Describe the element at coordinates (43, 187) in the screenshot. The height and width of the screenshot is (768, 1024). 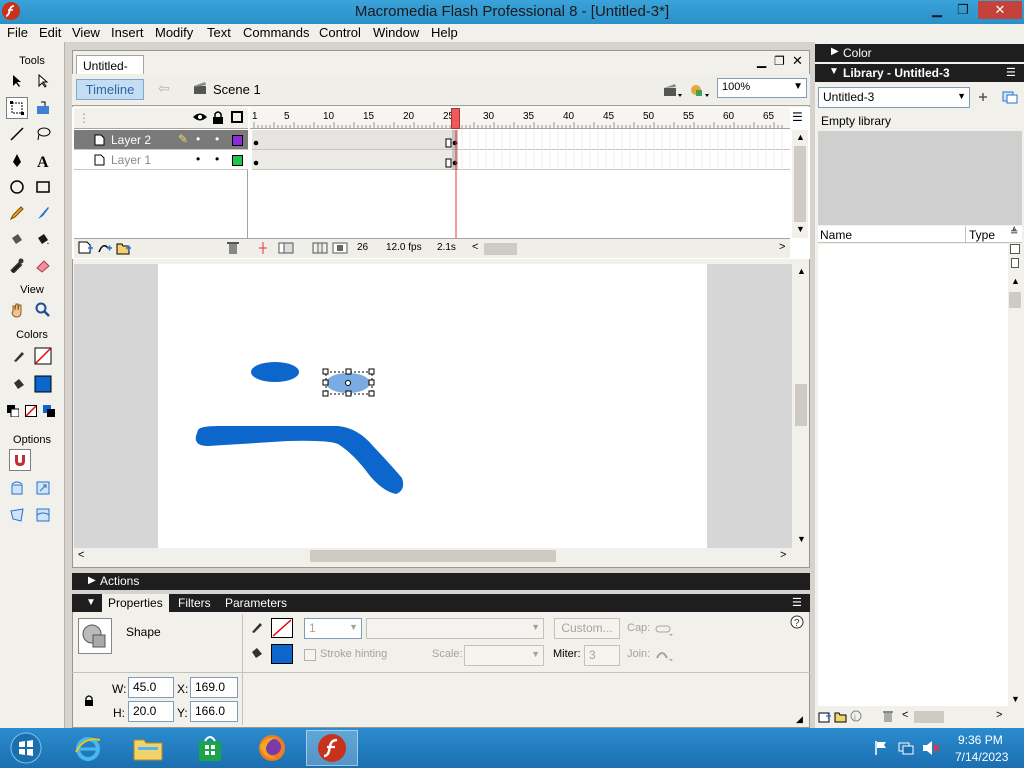
I see `rectangle-tool-icon` at that location.